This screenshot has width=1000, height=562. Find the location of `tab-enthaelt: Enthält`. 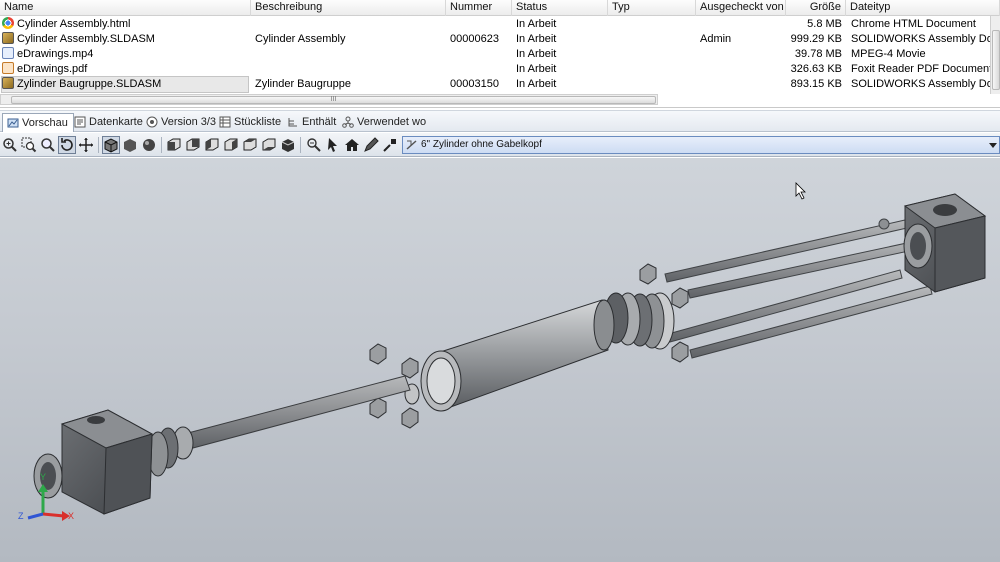

tab-enthaelt: Enthält is located at coordinates (312, 122).